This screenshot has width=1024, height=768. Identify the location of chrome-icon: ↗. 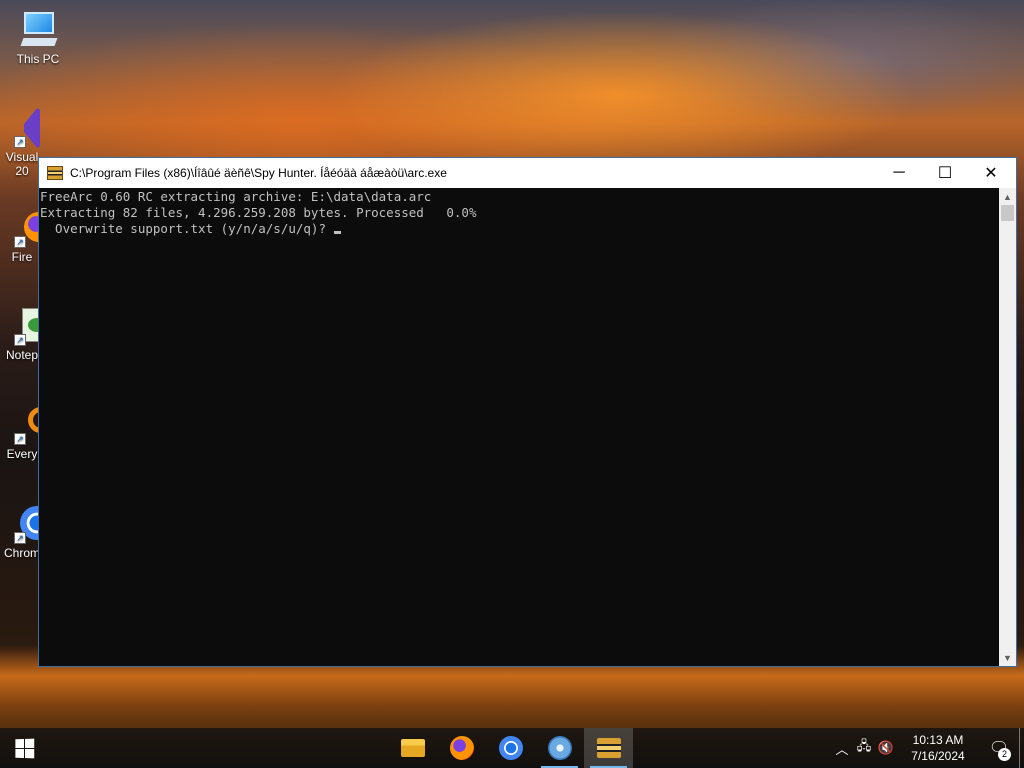
(27, 524).